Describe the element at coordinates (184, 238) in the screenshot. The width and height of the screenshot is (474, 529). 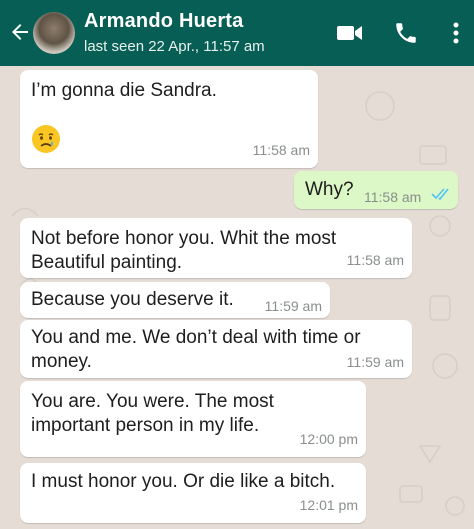
I see `message-line: Not before honor you. Whit the most` at that location.